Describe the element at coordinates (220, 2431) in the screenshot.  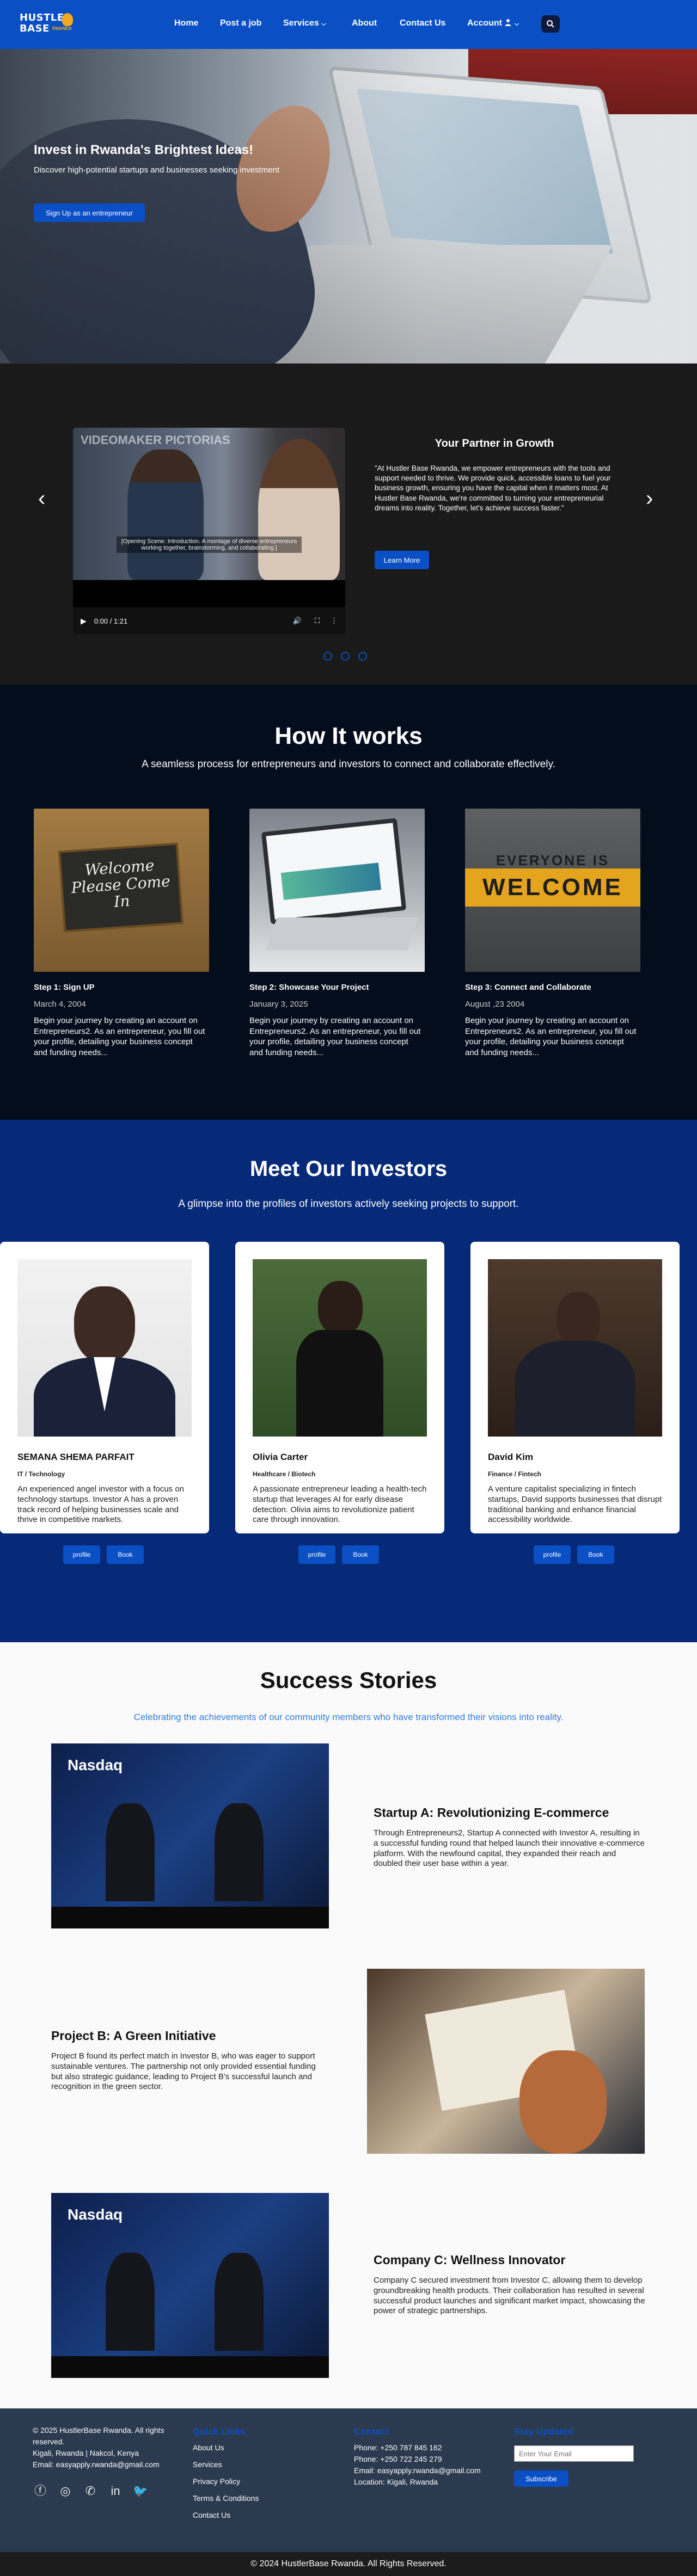
I see `quick-links-heading: Quick Links` at that location.